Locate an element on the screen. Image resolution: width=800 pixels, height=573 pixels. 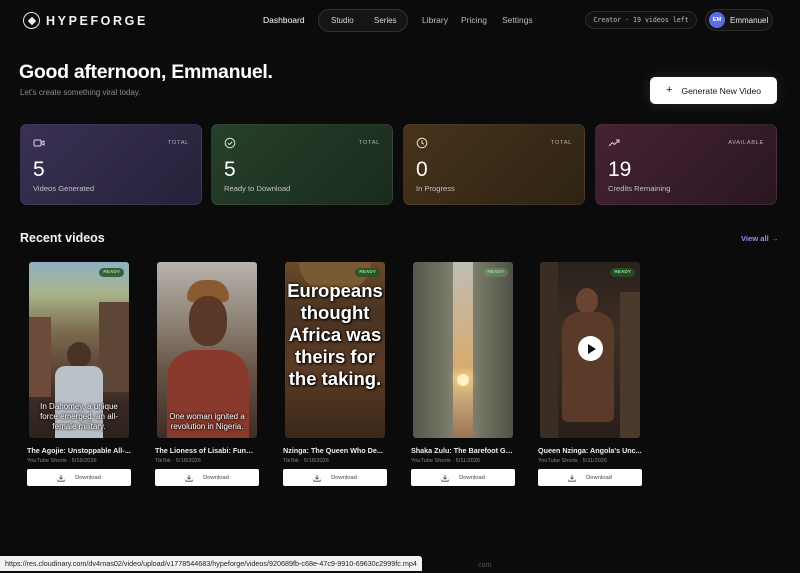
video-meta: YouTube Shorts · 5/16/2026 is located at coordinates (62, 461).